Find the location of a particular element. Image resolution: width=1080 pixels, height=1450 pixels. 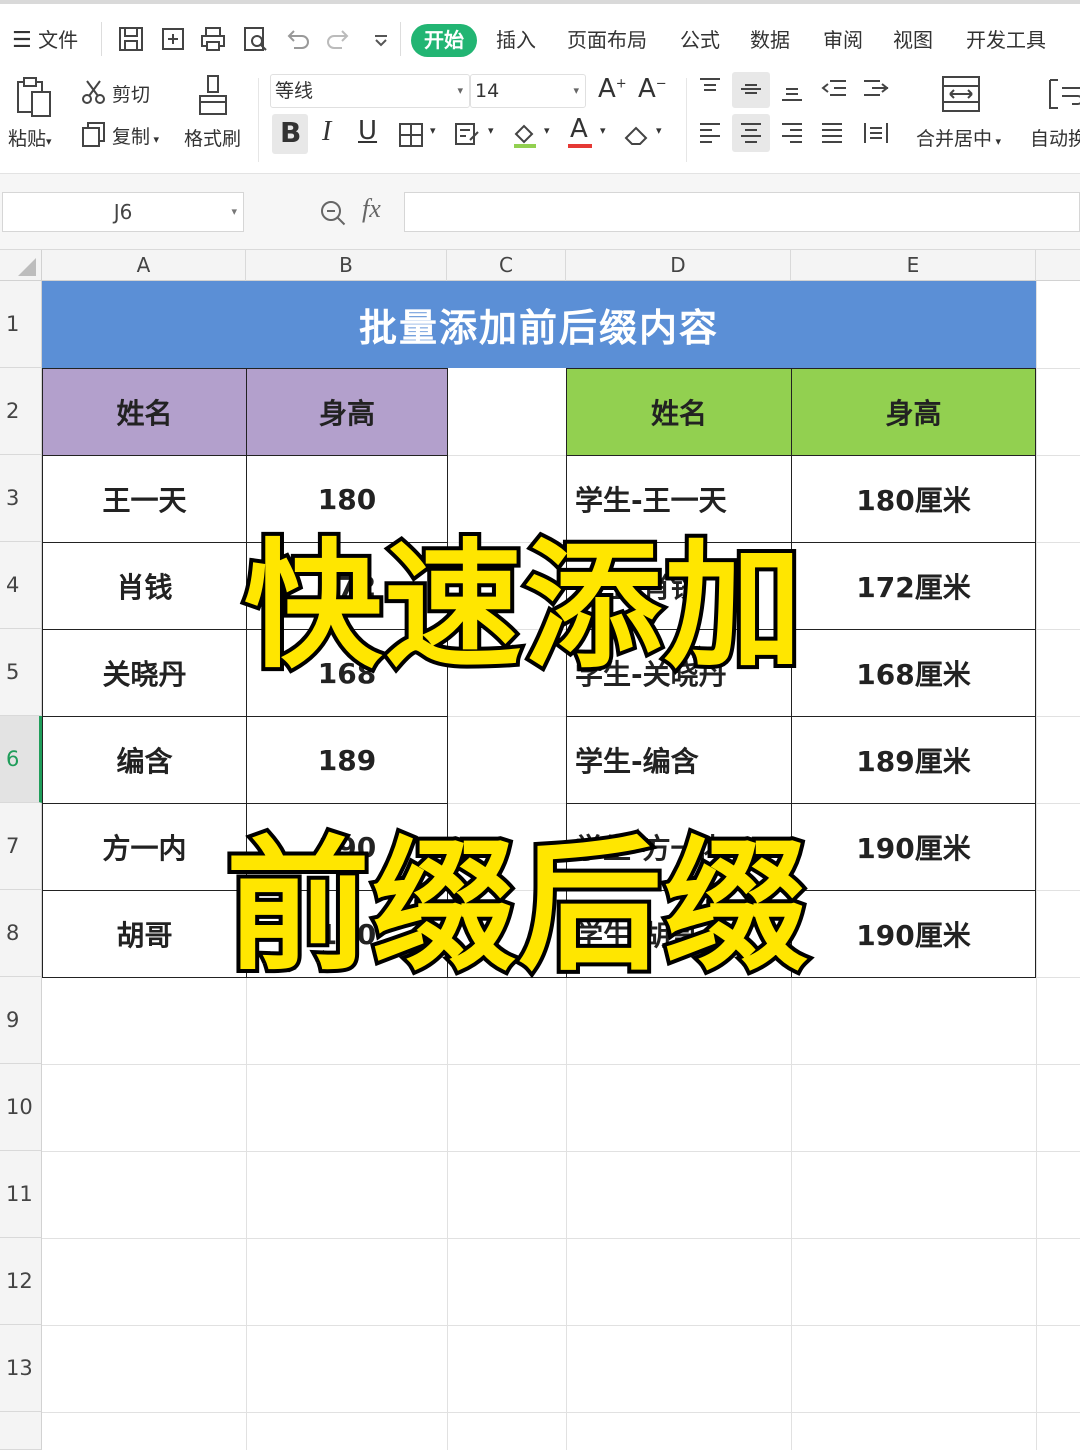

scissors-icon is located at coordinates (94, 92).